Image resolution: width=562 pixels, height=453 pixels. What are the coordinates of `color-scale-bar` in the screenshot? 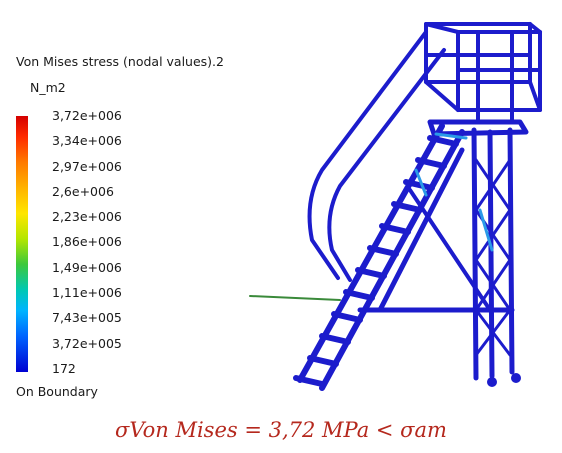 It's located at (22, 244).